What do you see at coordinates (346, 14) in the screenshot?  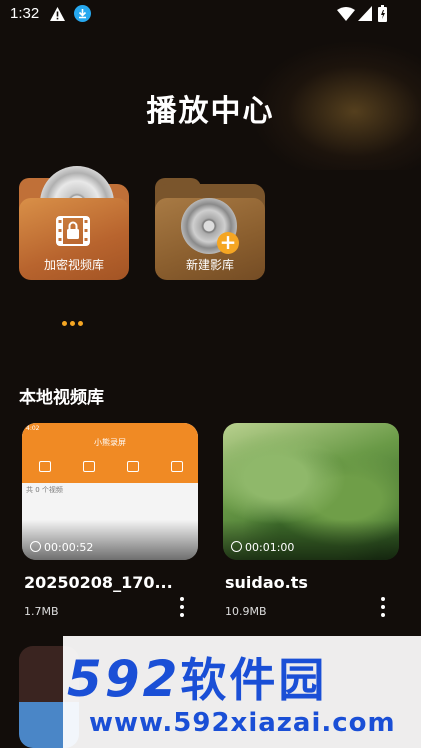 I see `wifi-icon` at bounding box center [346, 14].